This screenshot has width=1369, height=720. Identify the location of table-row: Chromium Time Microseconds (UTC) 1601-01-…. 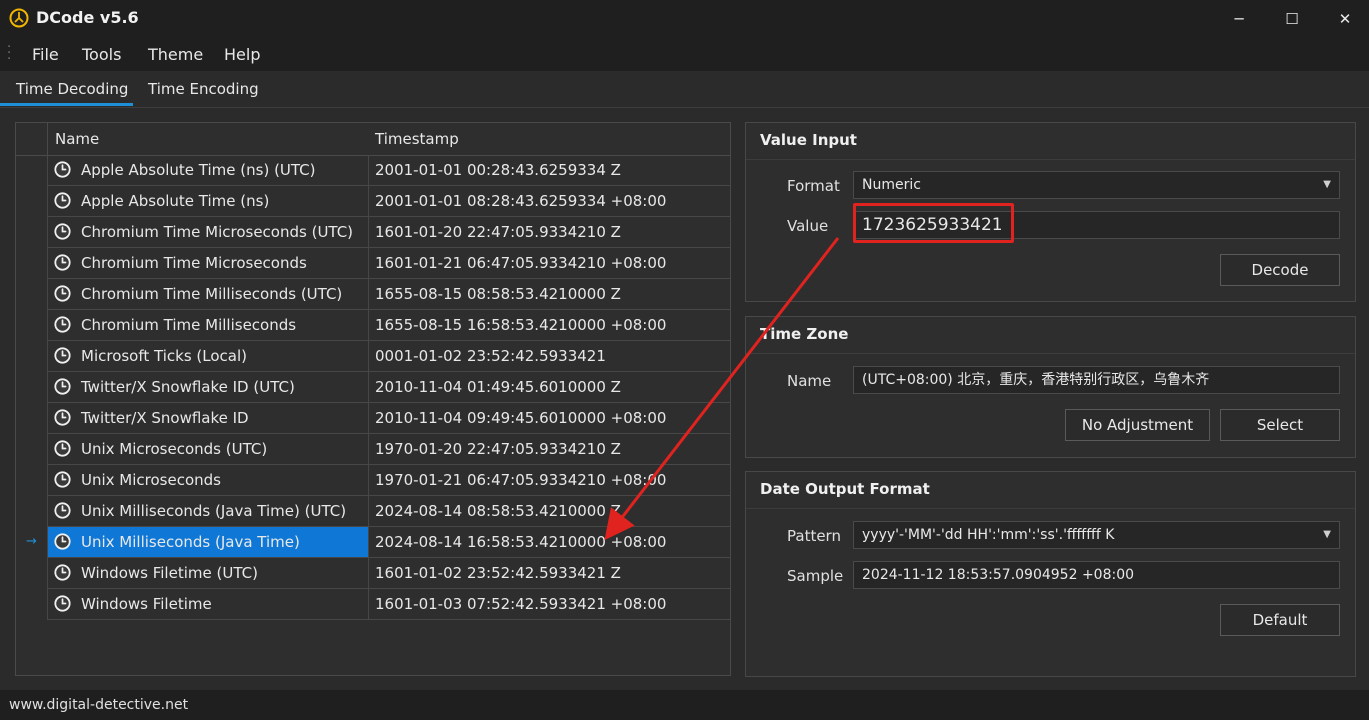
(373, 232).